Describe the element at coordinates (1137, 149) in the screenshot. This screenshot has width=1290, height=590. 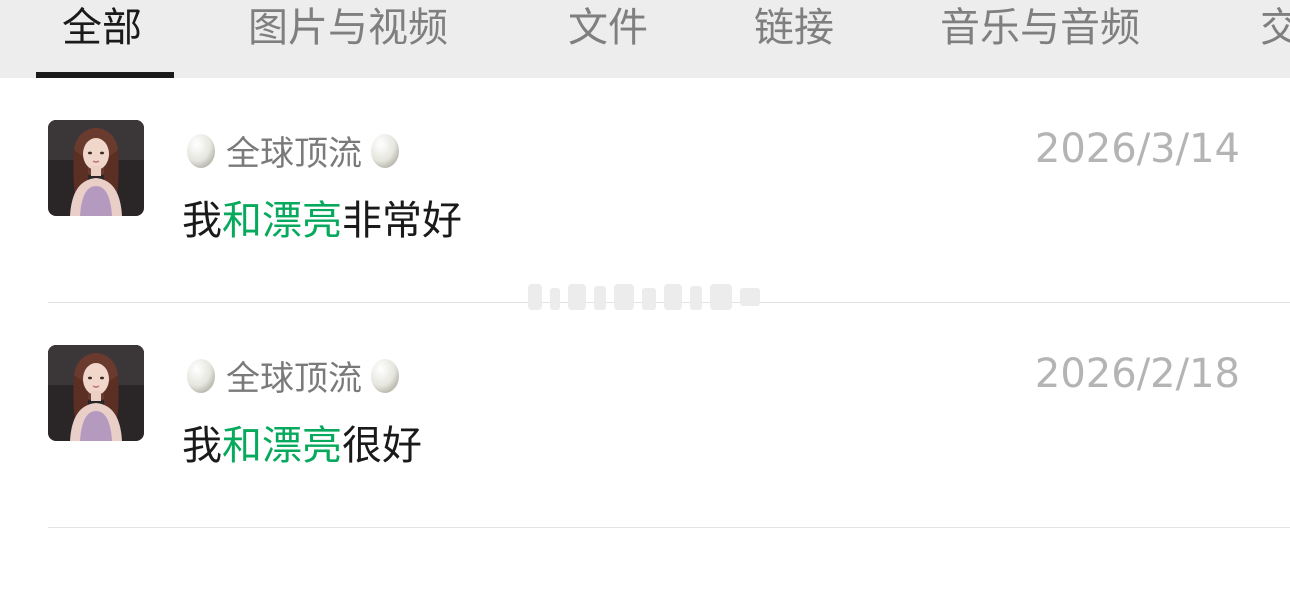
I see `message-date: 2026/3/14` at that location.